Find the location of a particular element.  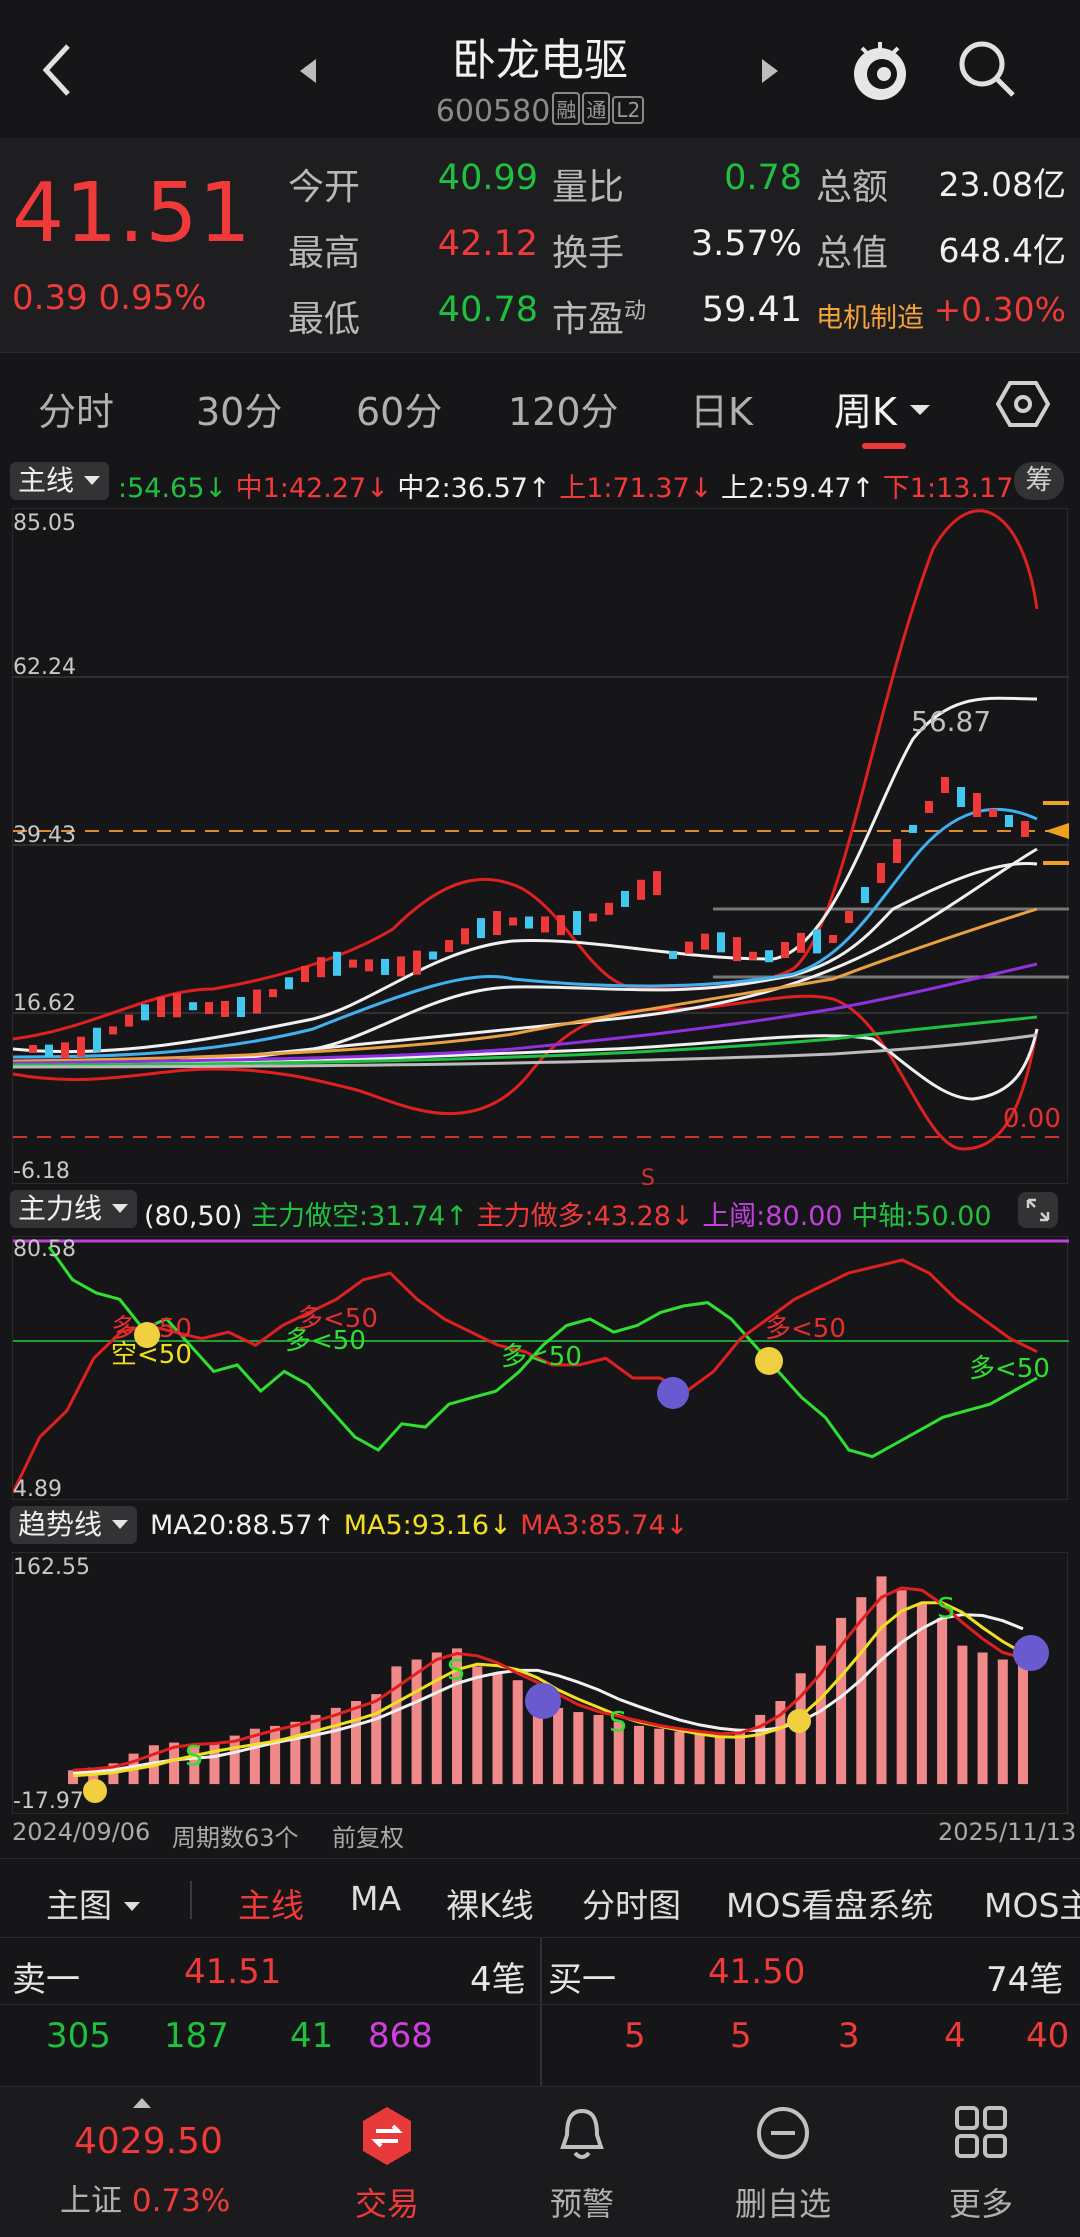

expand-icon is located at coordinates (1038, 1210).